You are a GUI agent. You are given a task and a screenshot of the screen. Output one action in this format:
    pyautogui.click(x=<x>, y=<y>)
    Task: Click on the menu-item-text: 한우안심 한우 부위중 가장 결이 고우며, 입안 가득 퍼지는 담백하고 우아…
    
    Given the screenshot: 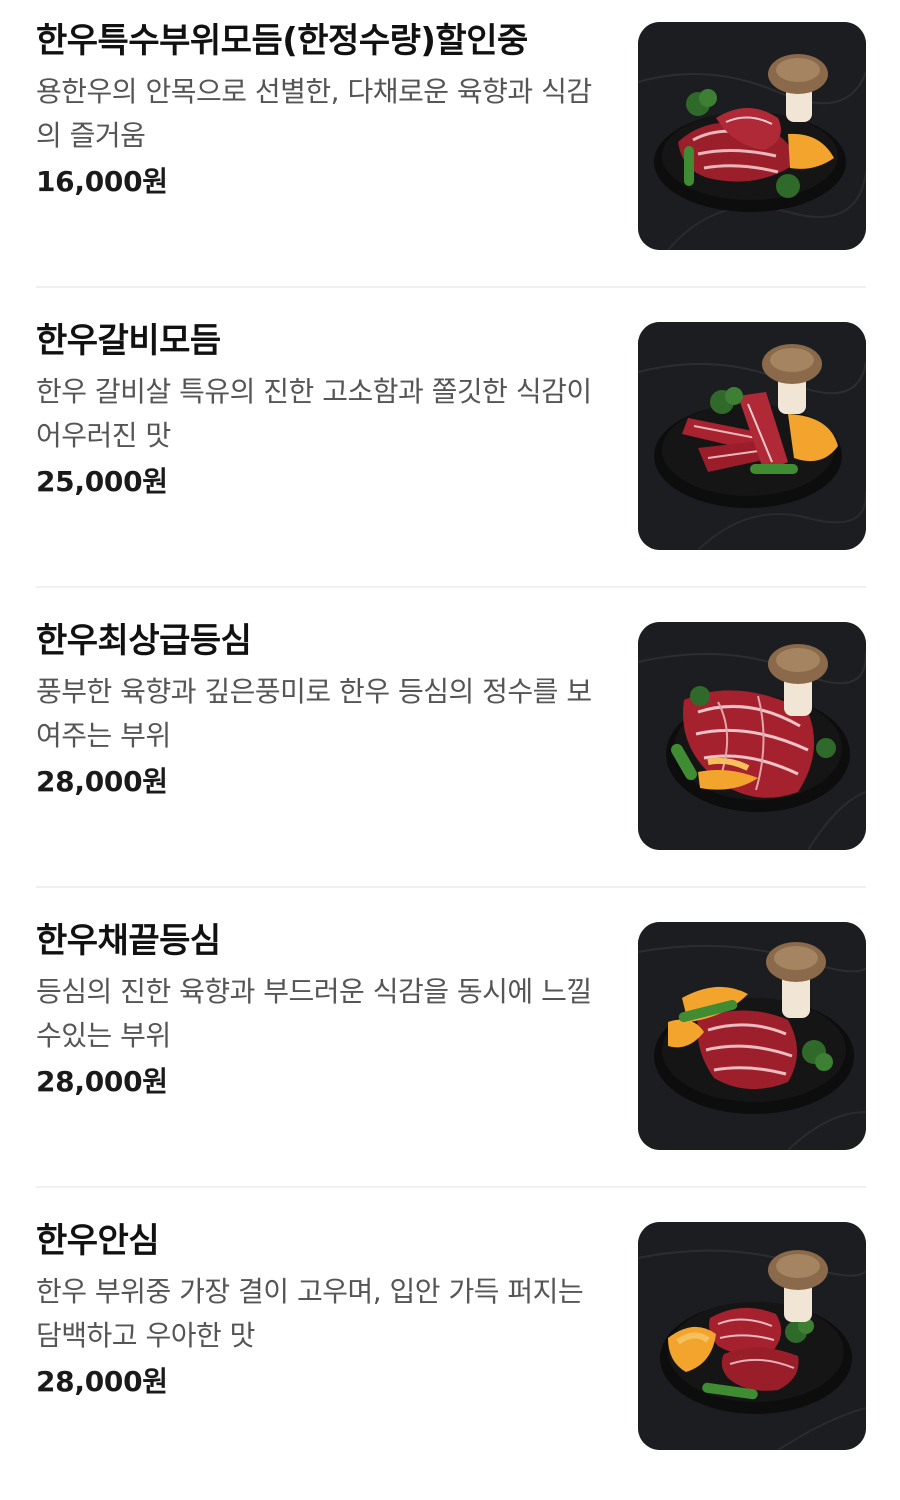 What is the action you would take?
    pyautogui.click(x=326, y=1311)
    